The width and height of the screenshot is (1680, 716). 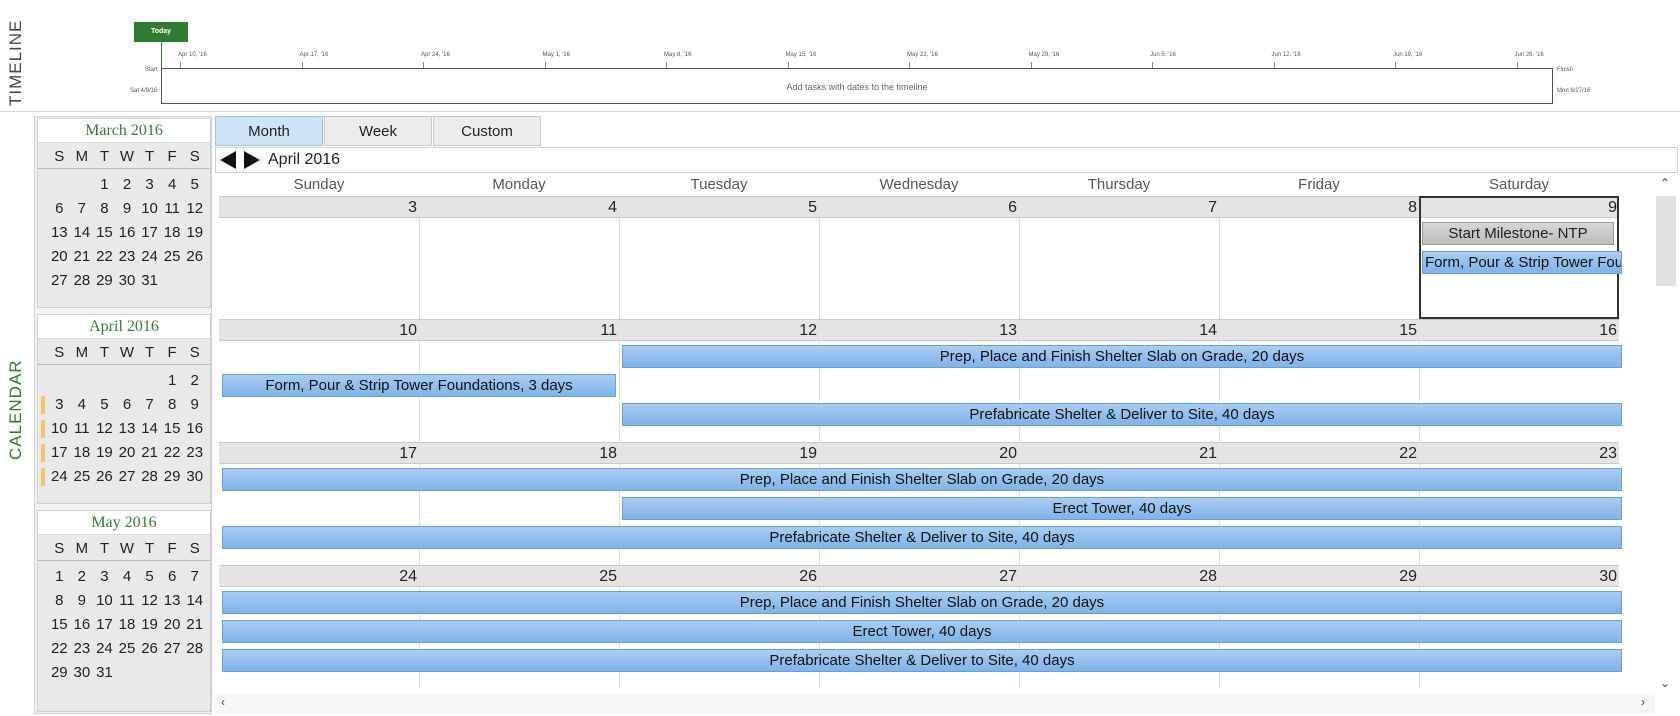 I want to click on day-number: 21, so click(x=1119, y=454).